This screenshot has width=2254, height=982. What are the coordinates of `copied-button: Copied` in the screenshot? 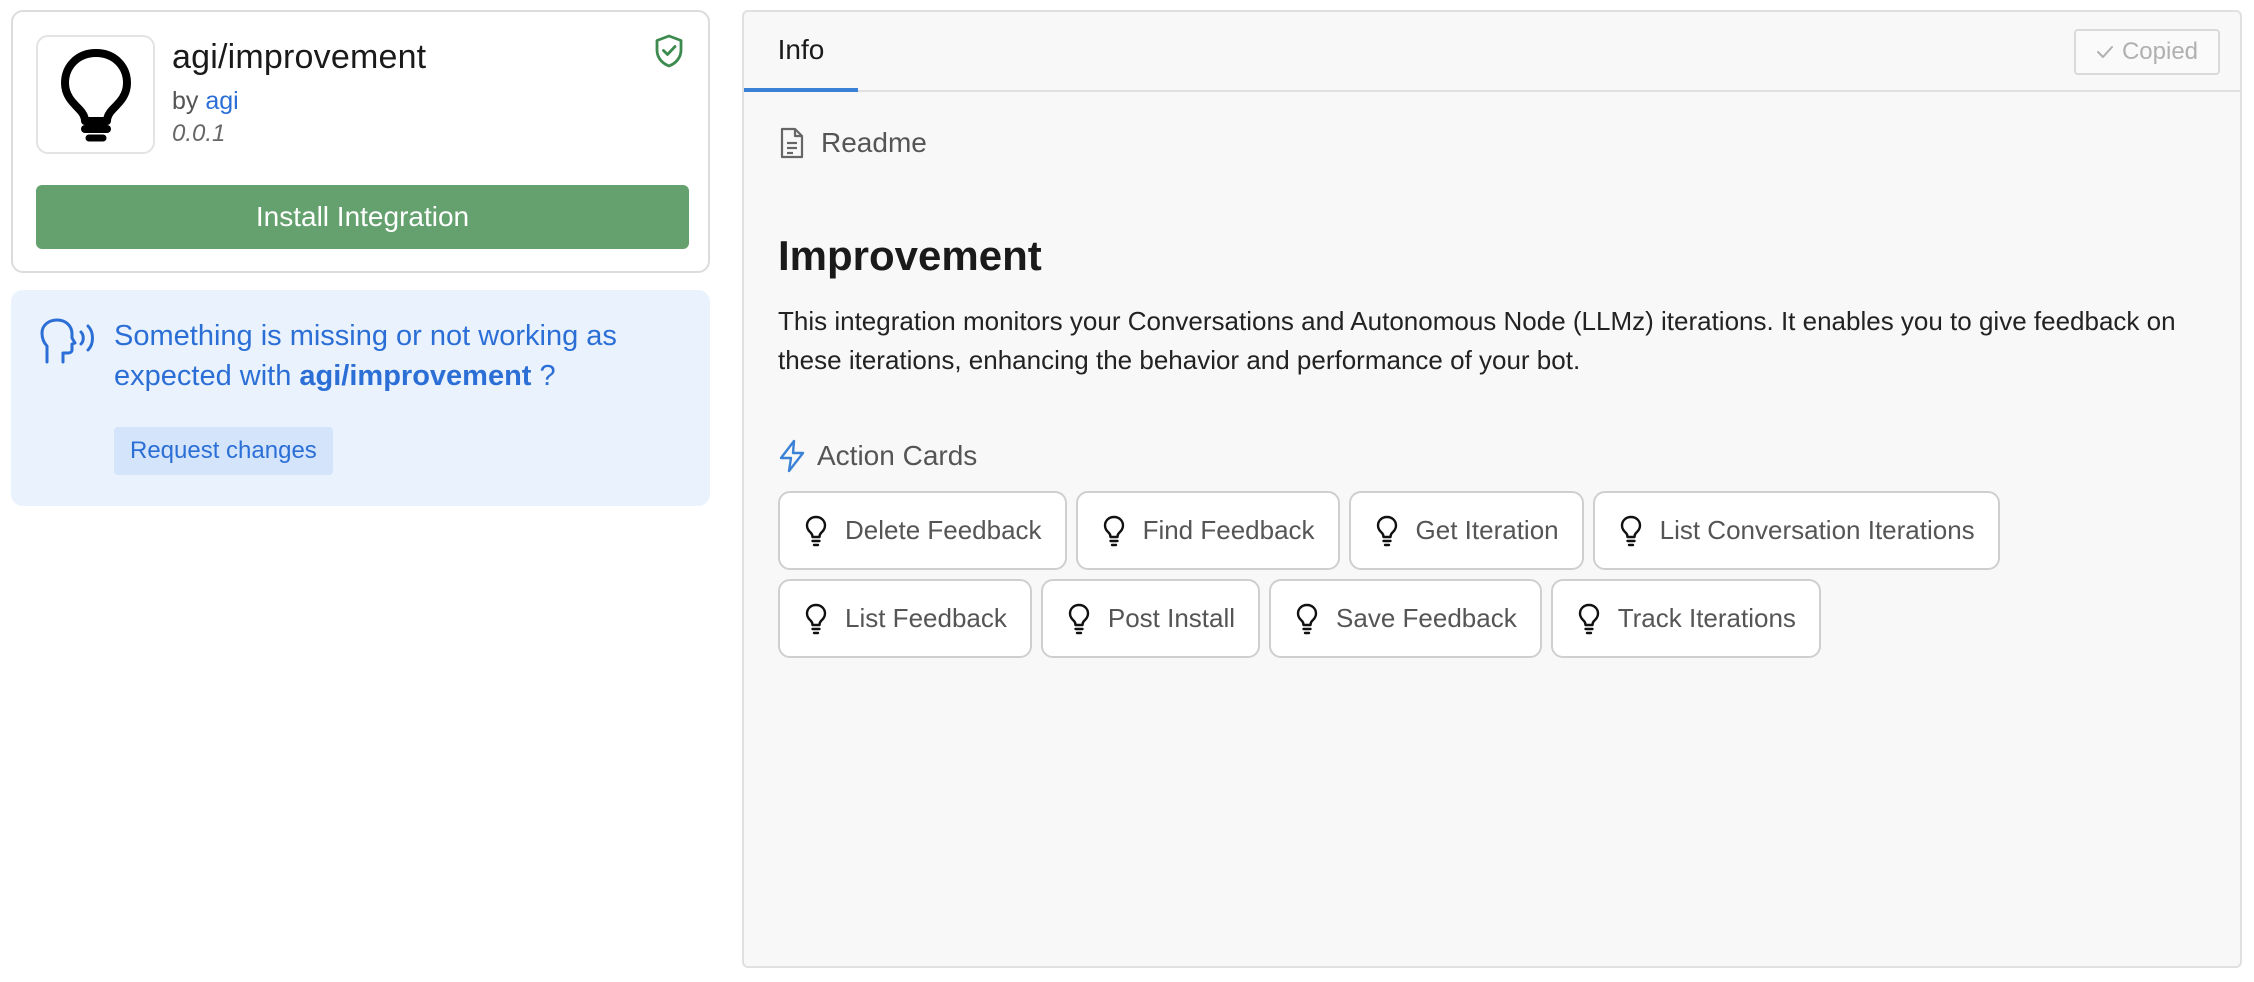 It's located at (2147, 52).